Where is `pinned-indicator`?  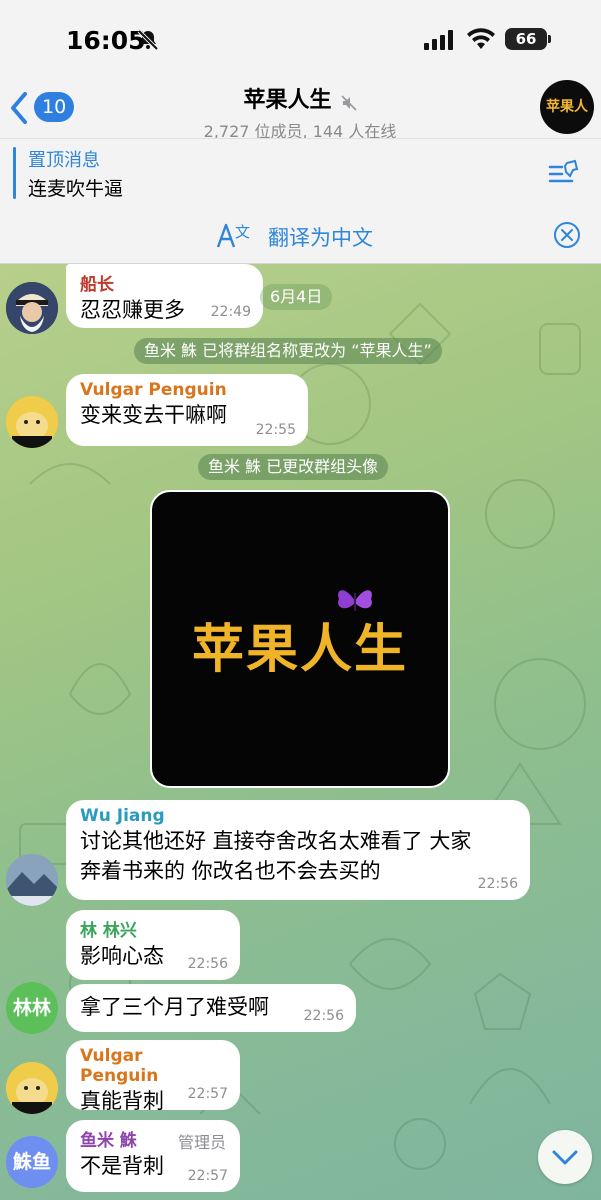
pinned-indicator is located at coordinates (14, 173).